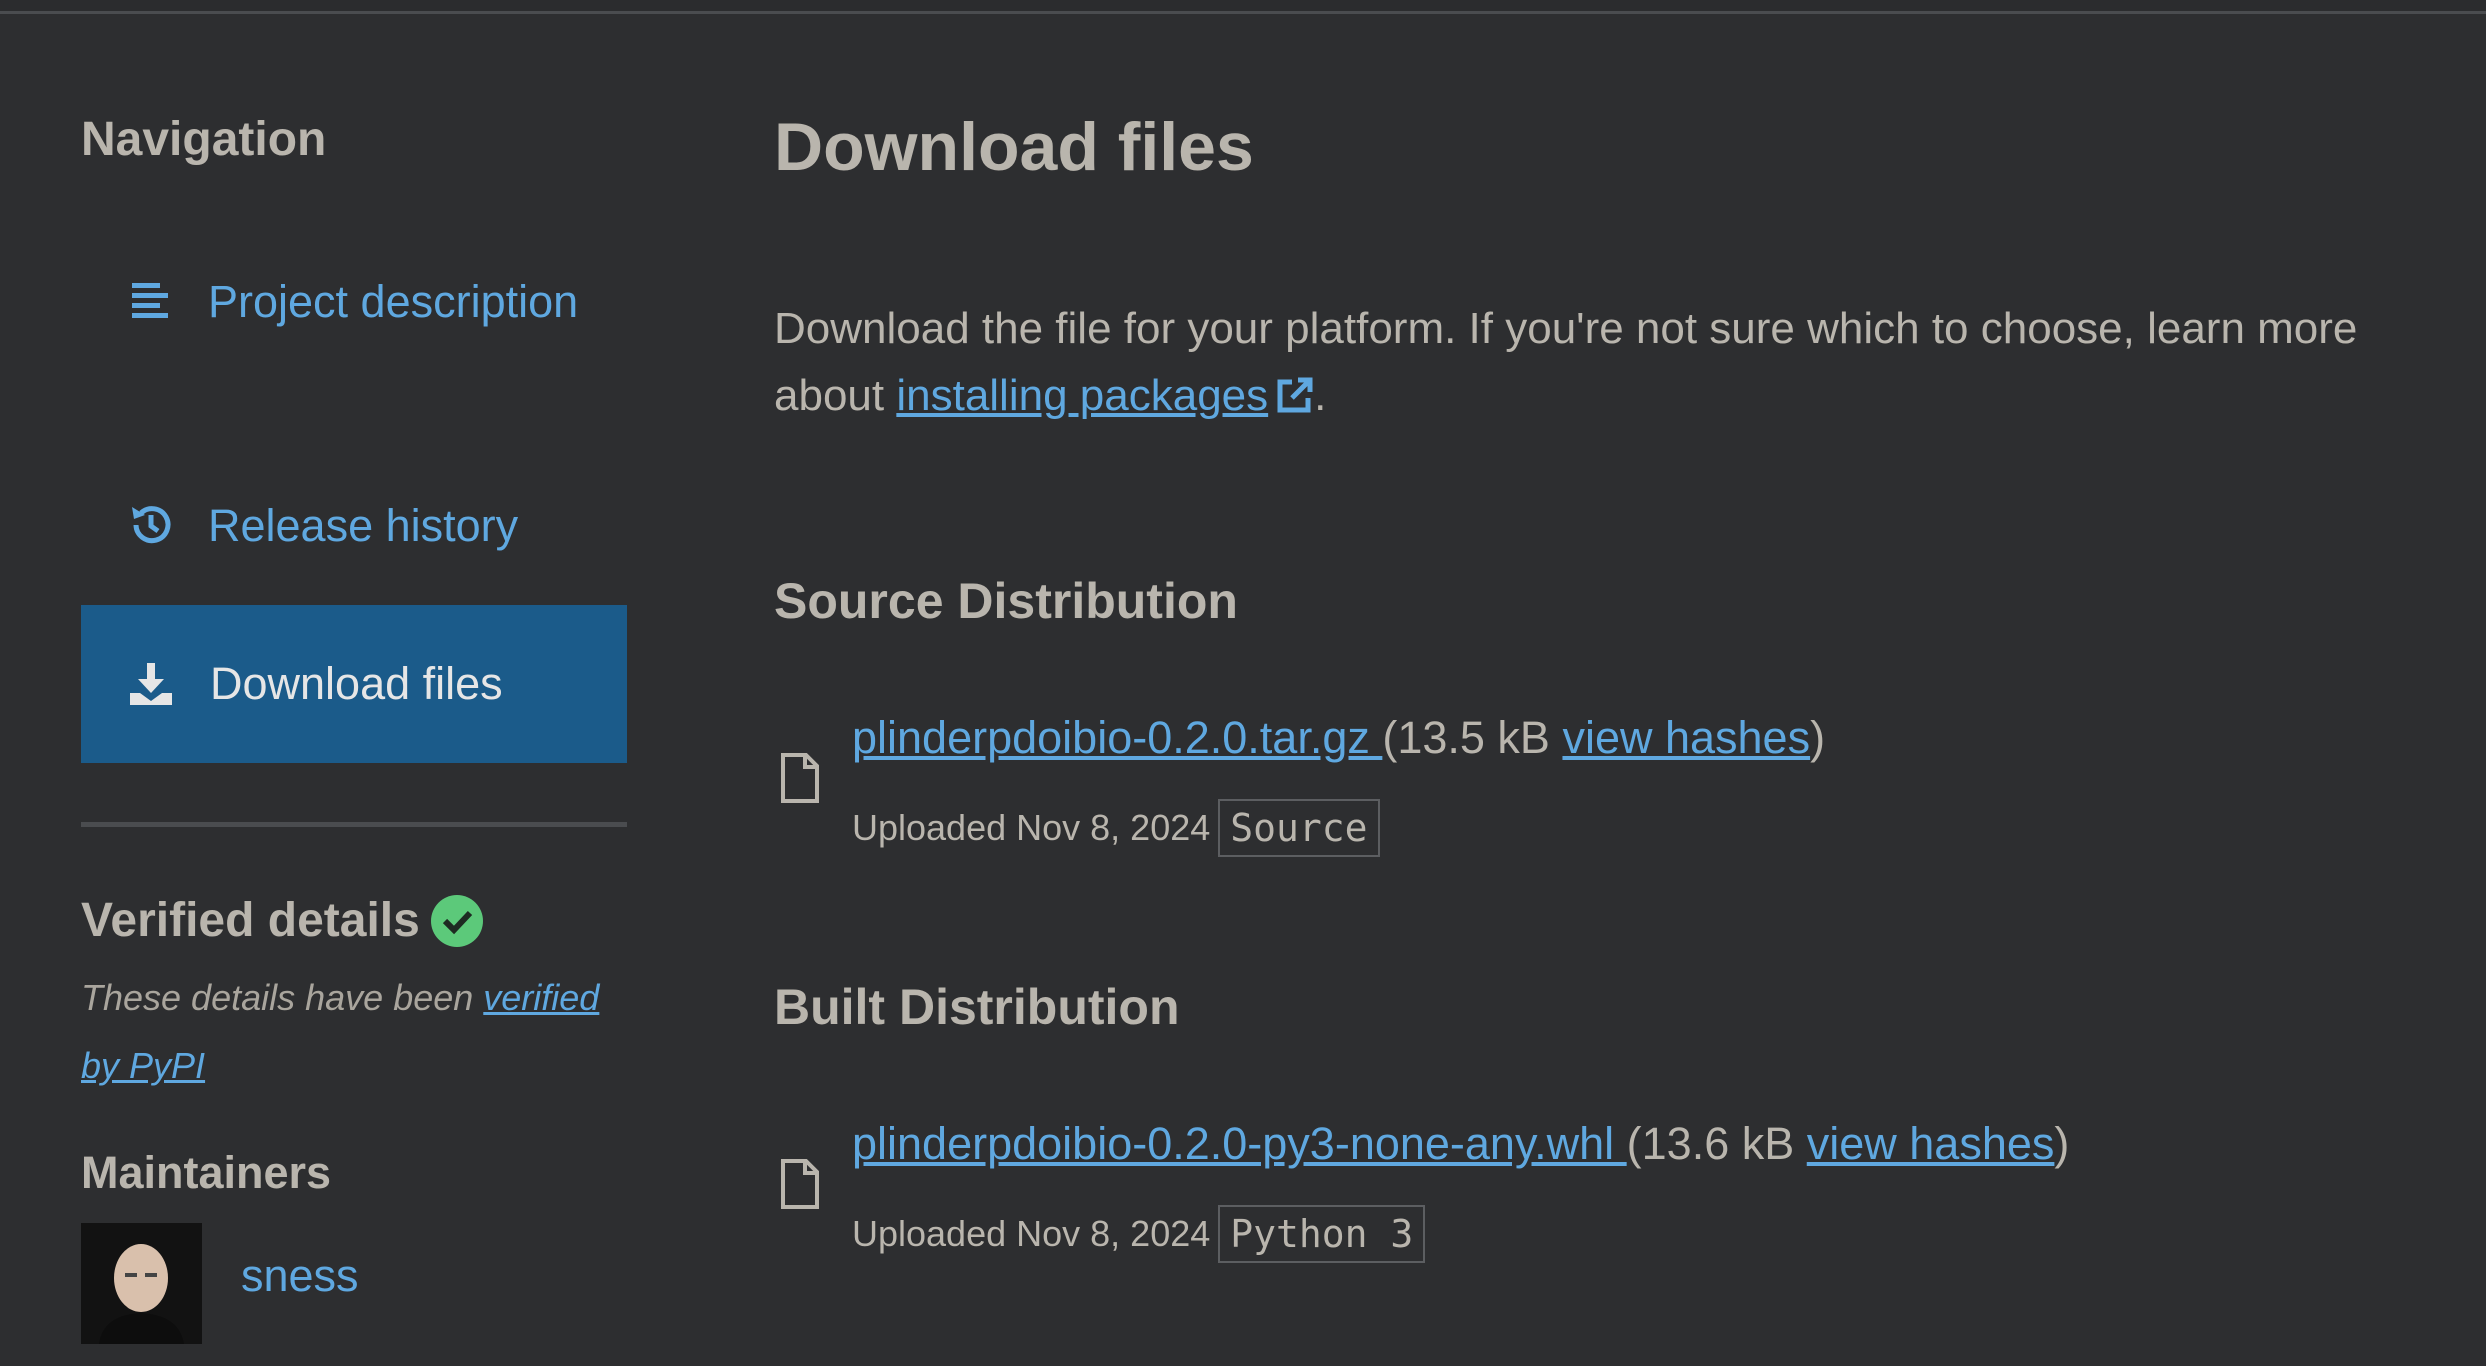  I want to click on verified-note-text: These details have been, so click(282, 997).